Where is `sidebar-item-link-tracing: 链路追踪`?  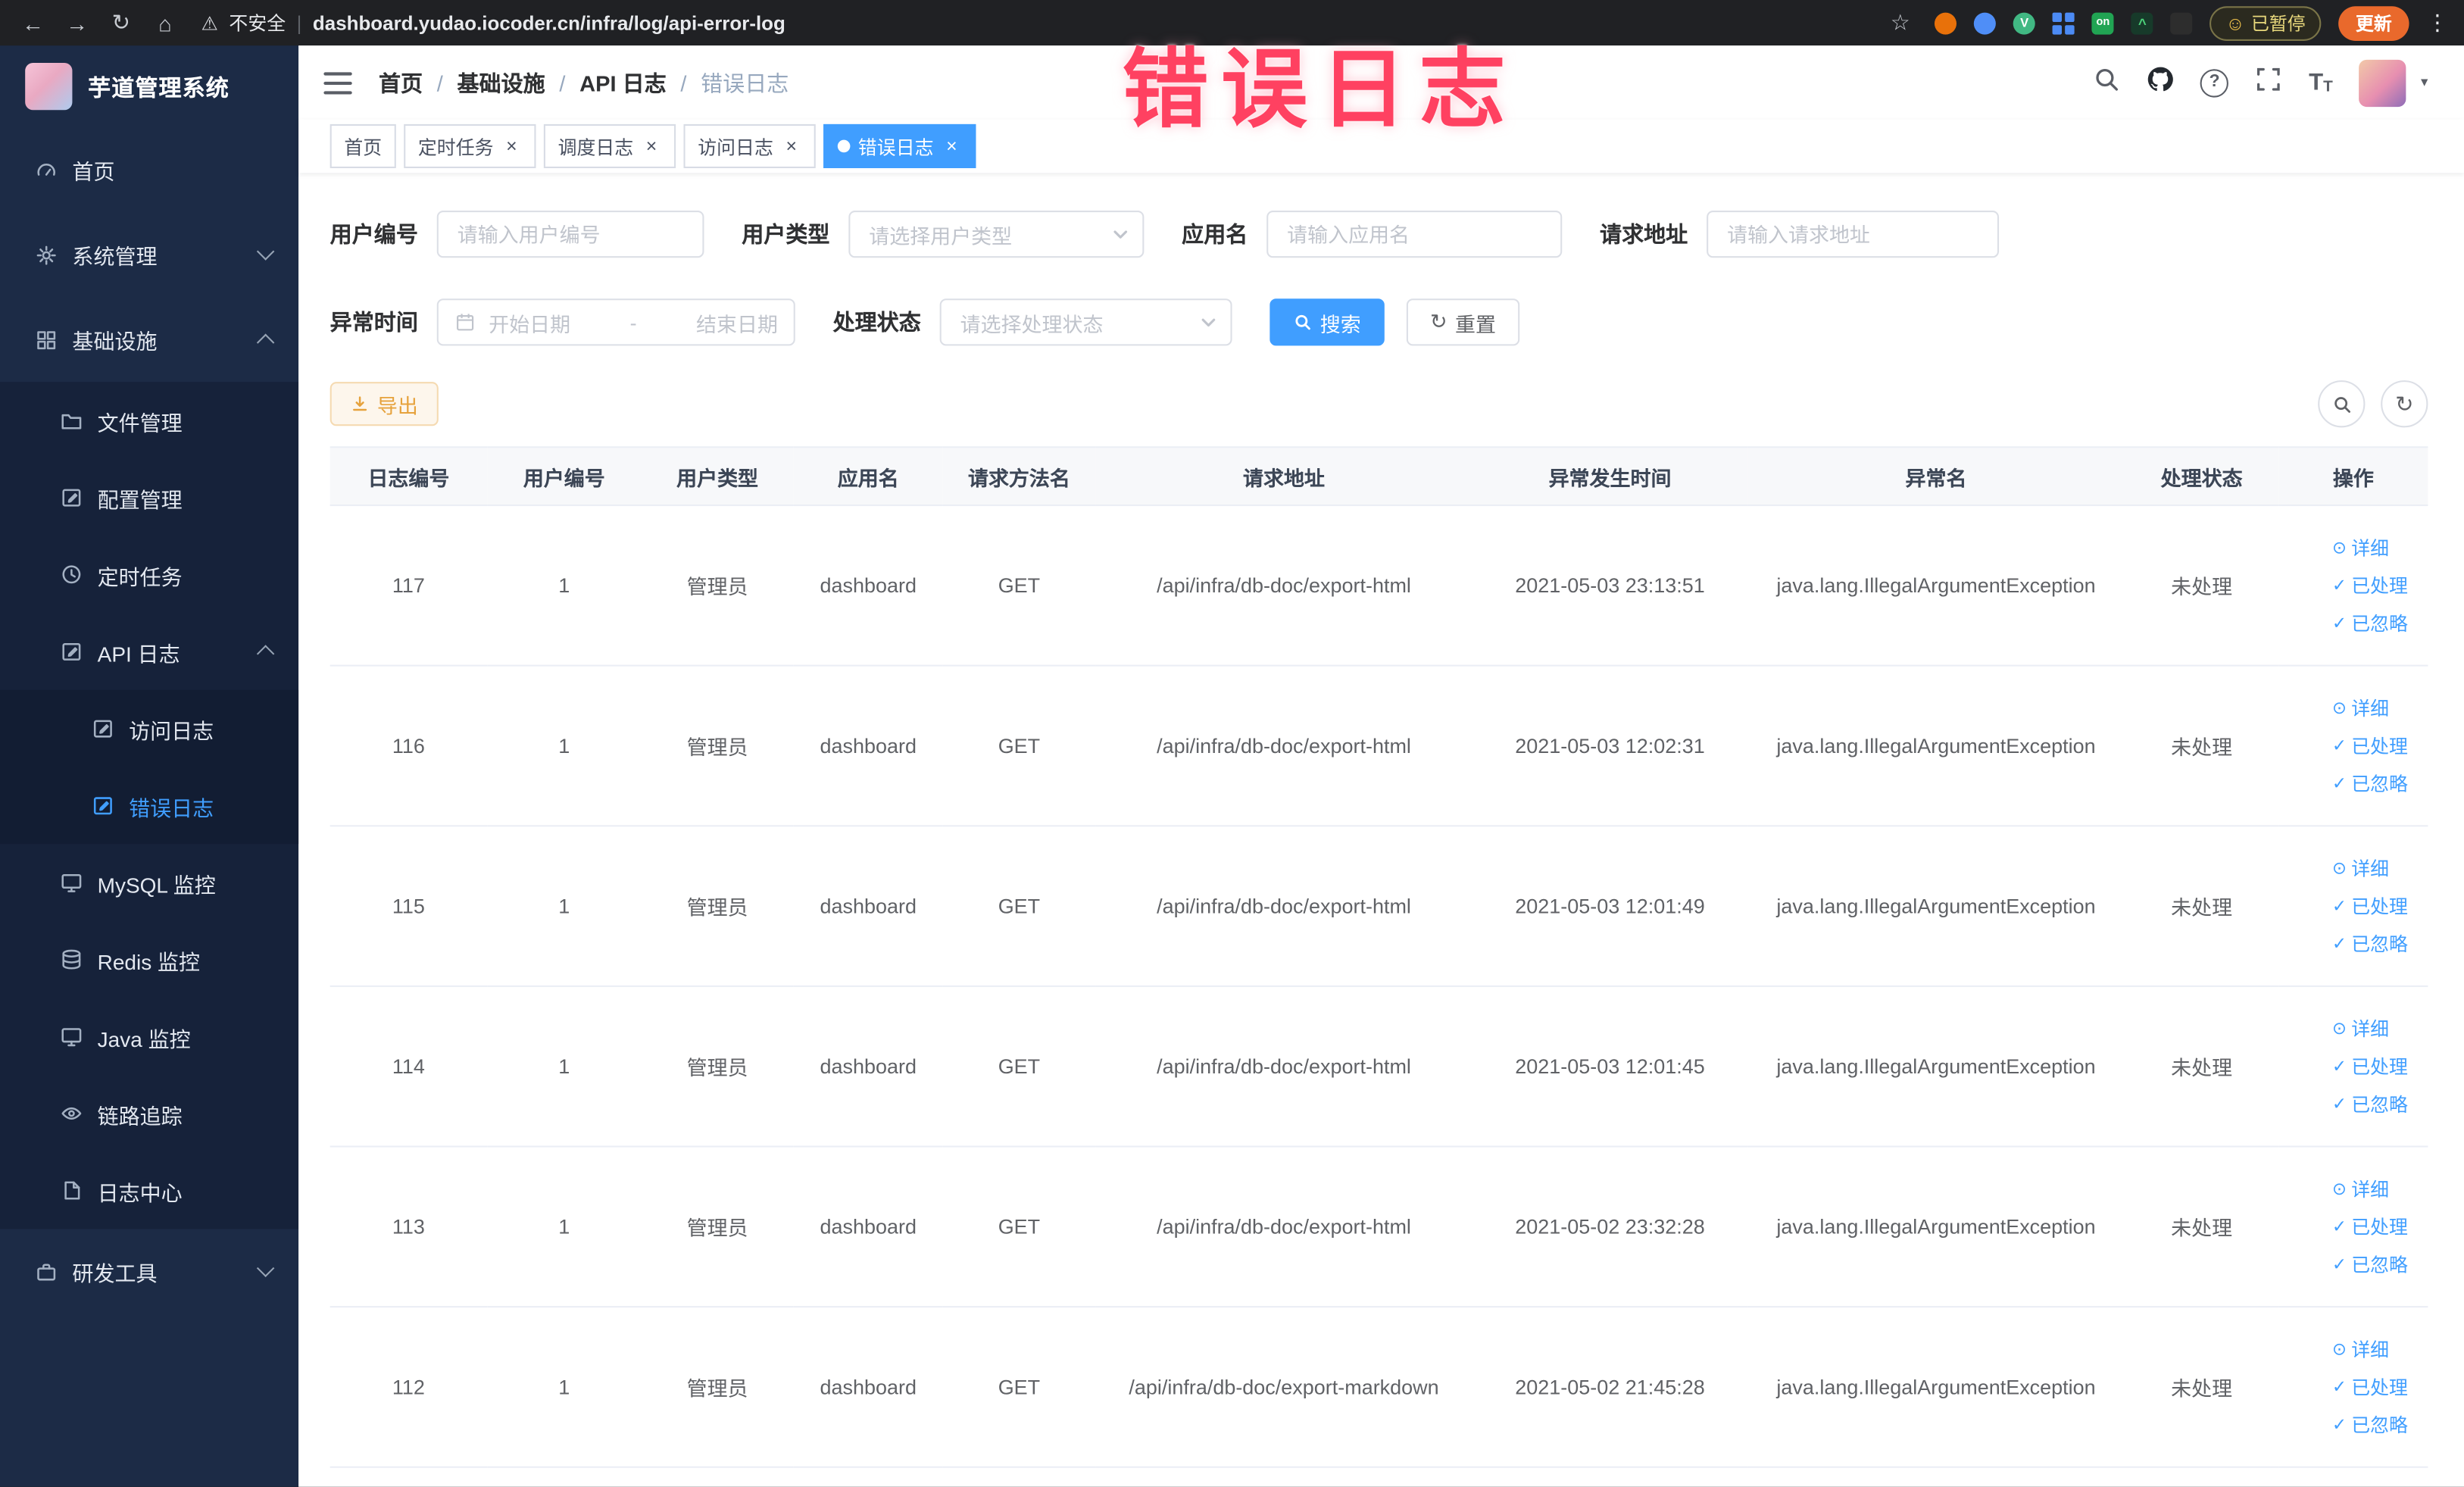 sidebar-item-link-tracing: 链路追踪 is located at coordinates (149, 1113).